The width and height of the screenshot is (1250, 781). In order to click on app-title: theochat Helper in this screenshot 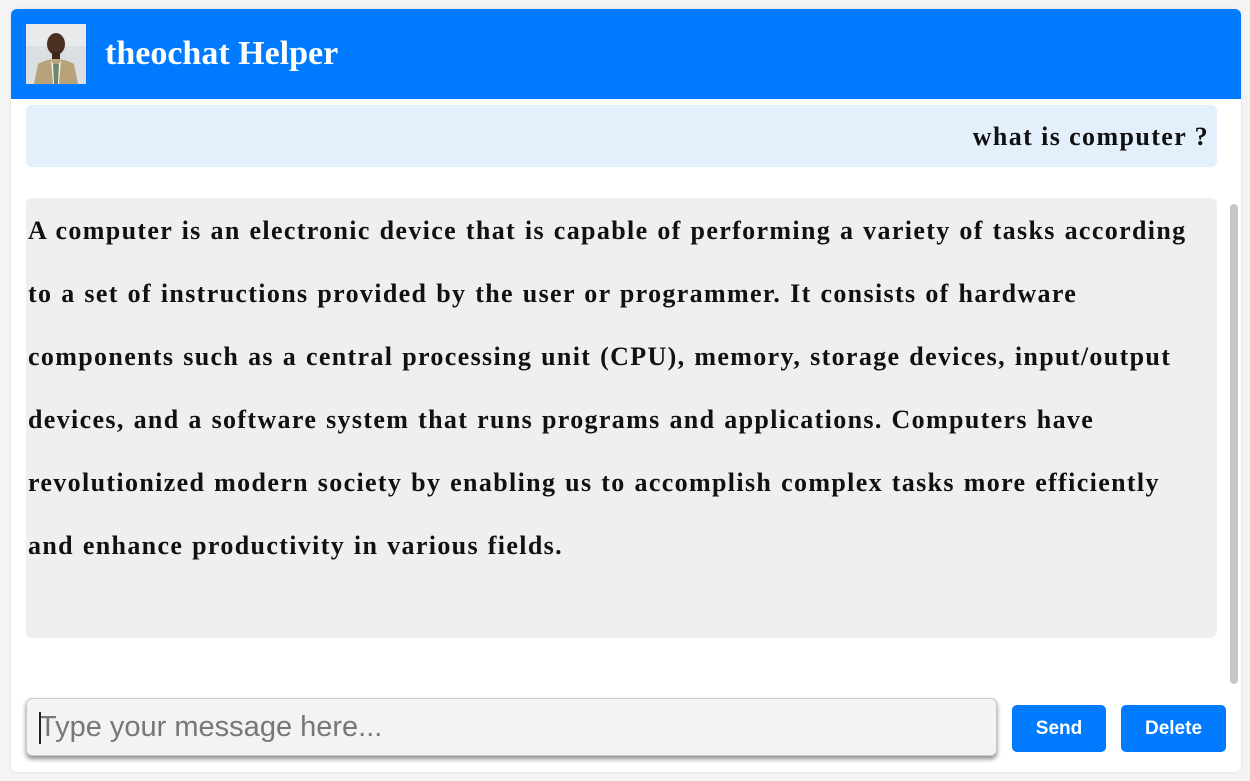, I will do `click(222, 53)`.